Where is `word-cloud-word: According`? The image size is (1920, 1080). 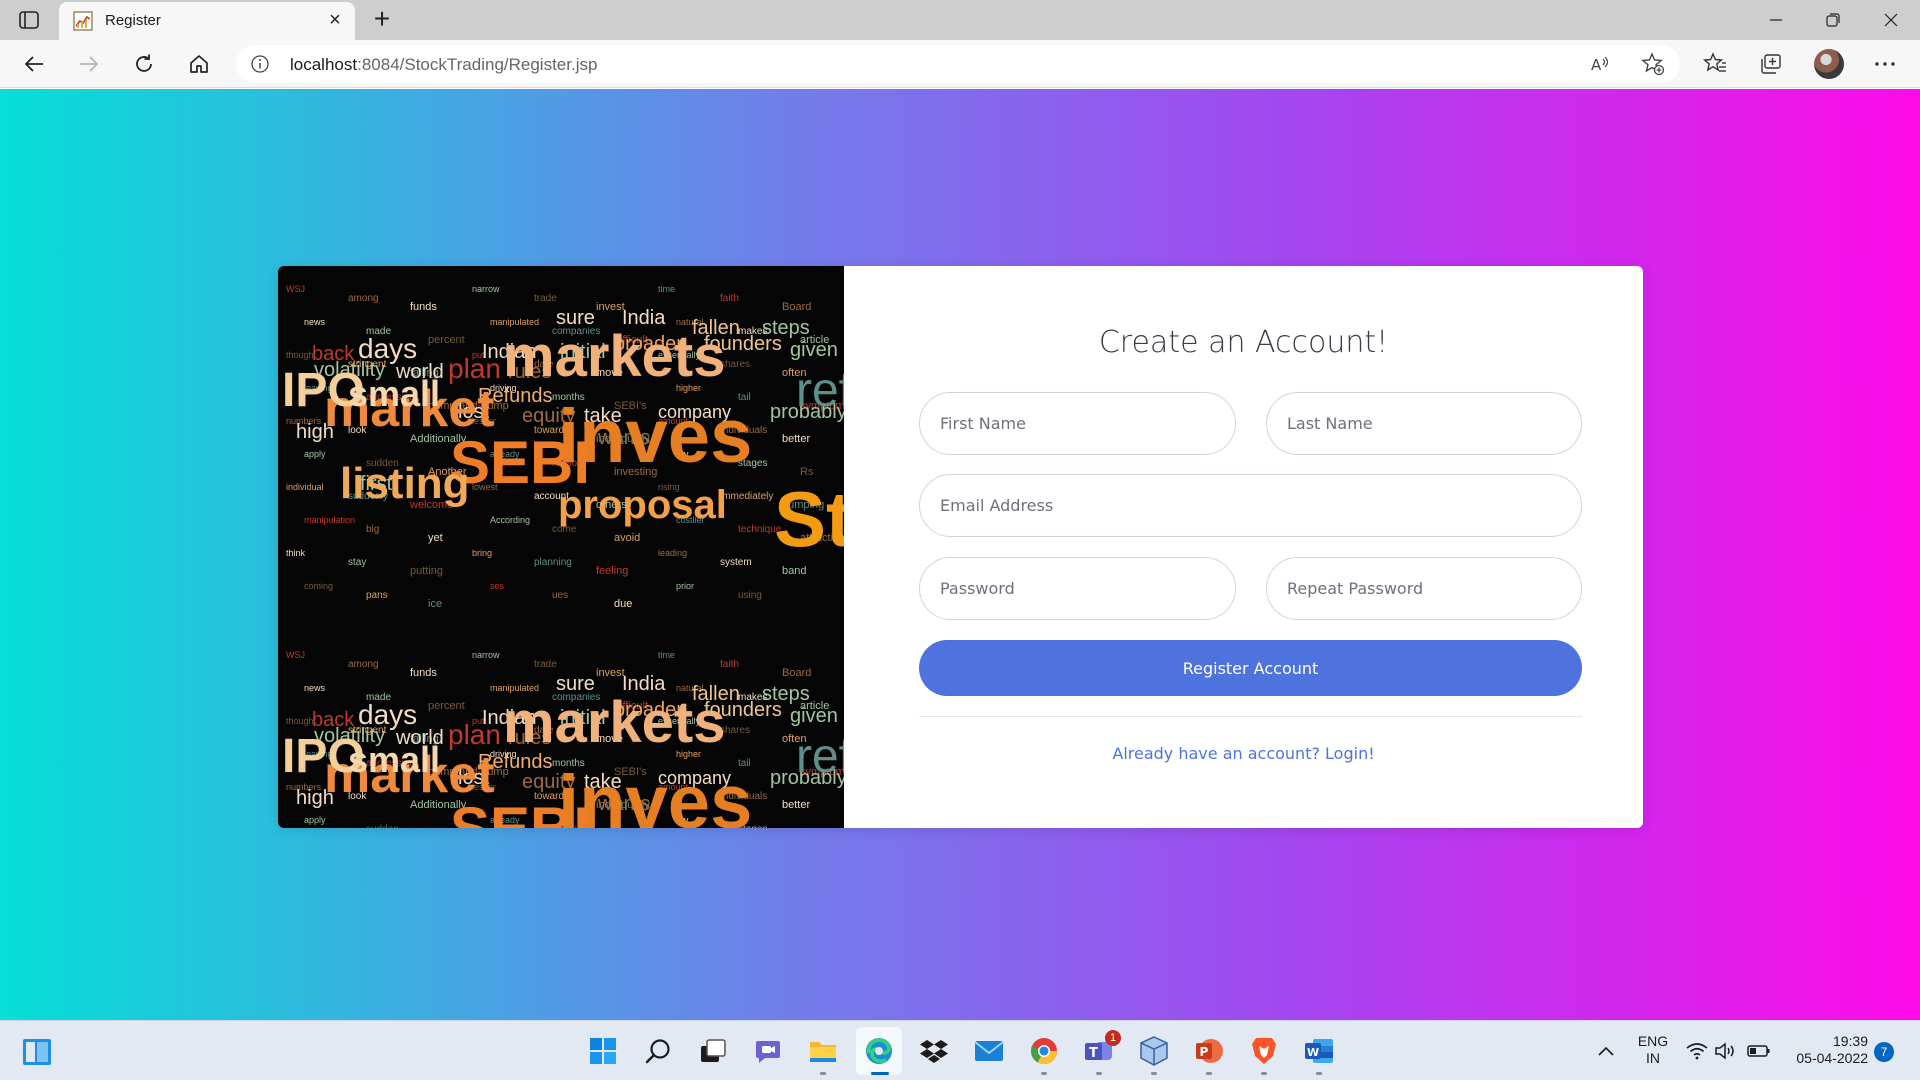
word-cloud-word: According is located at coordinates (510, 520).